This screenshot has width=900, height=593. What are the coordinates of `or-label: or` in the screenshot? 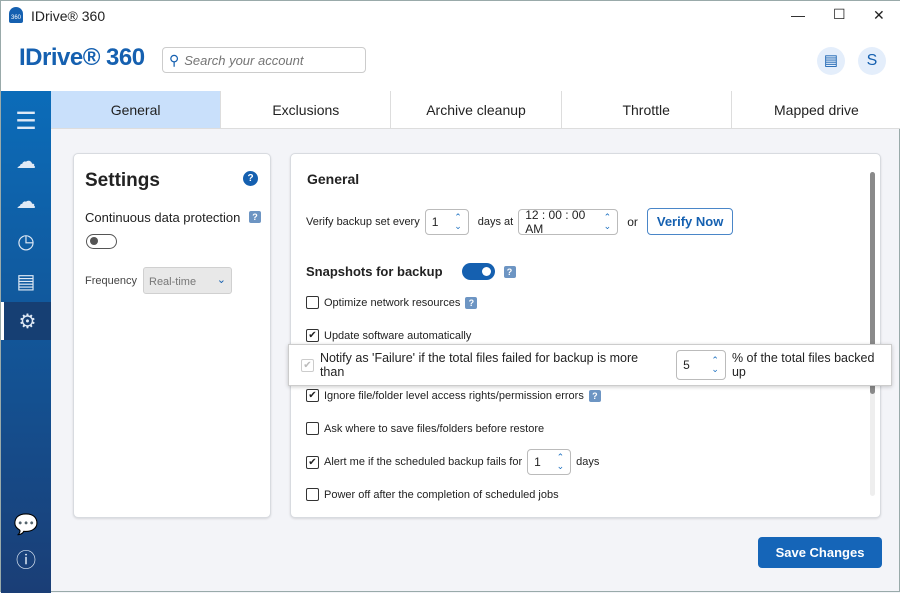 It's located at (632, 221).